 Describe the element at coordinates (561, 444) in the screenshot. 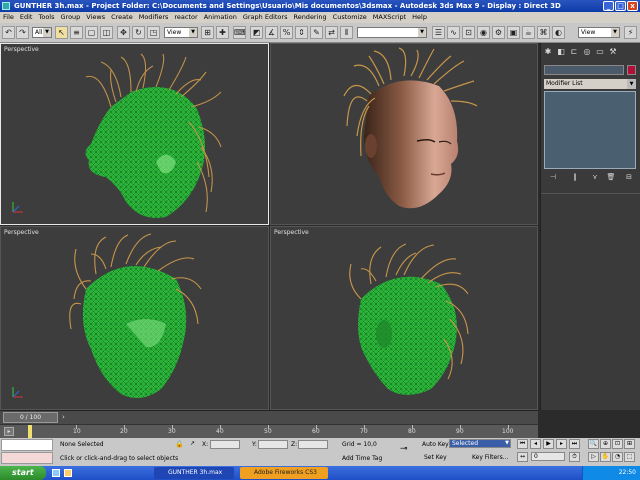

I see `next-frame-button-icon: ▸` at that location.